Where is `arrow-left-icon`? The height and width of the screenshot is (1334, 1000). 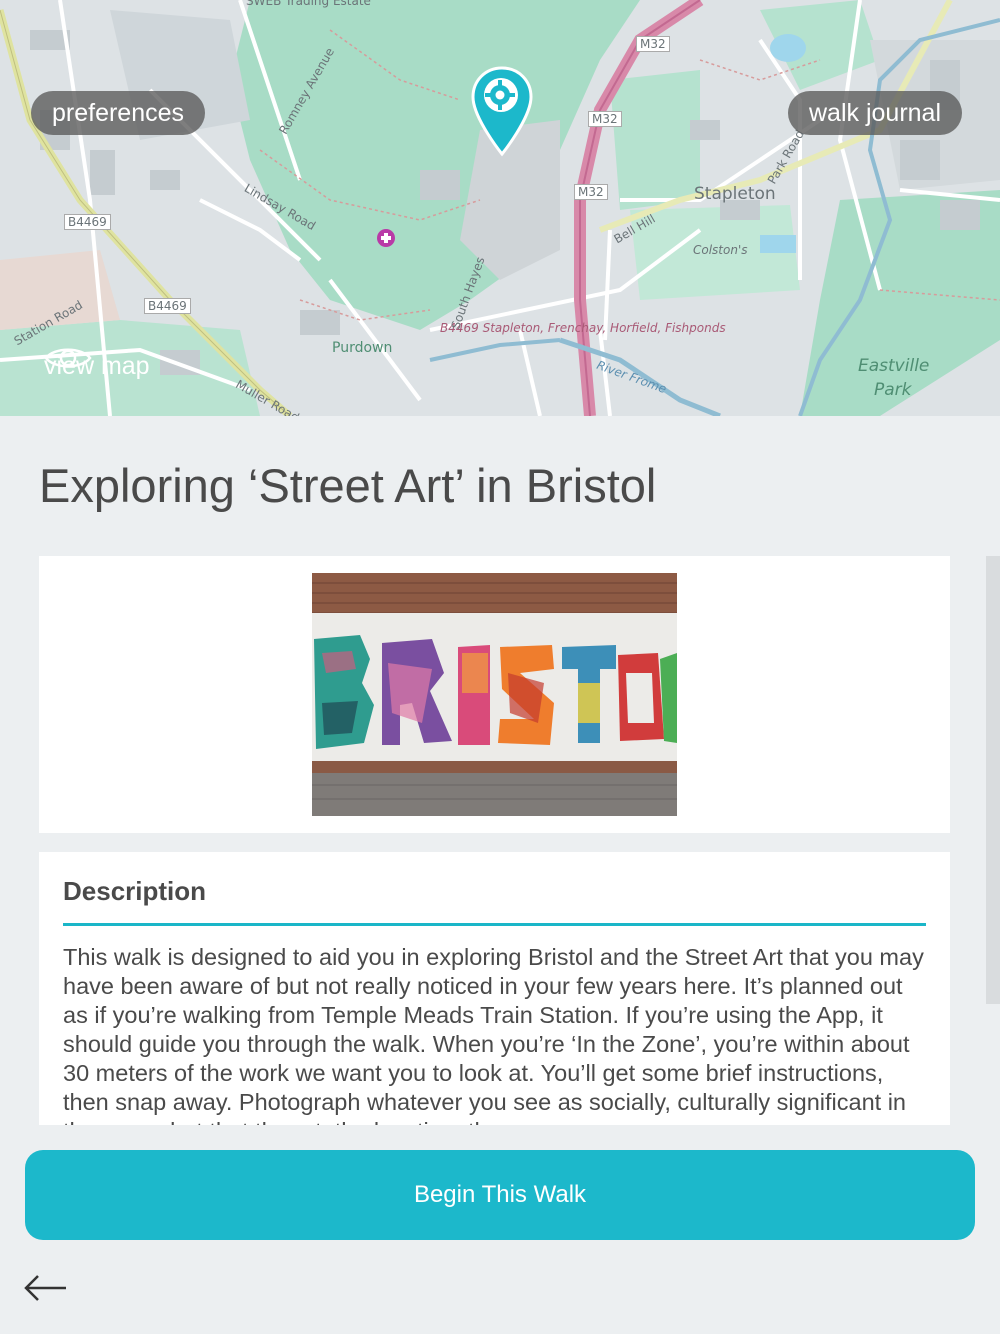
arrow-left-icon is located at coordinates (45, 1288).